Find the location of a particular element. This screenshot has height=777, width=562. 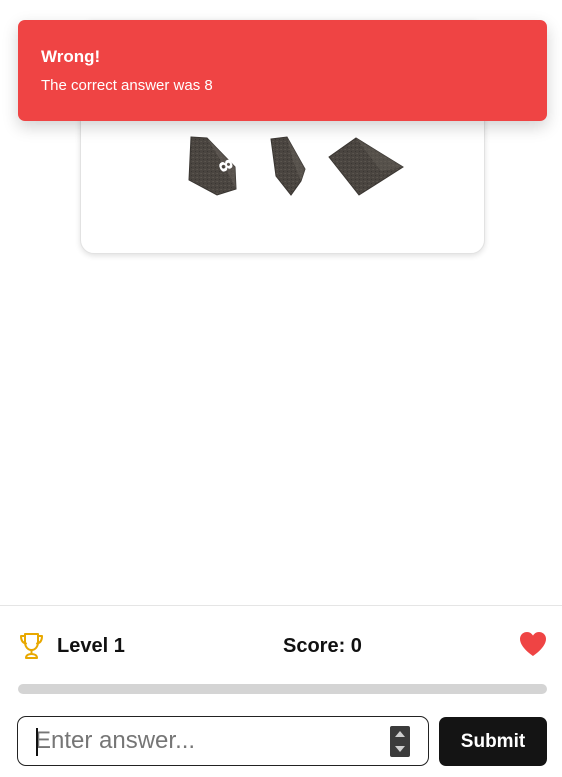

error-toast: Wrong! The correct answer was 8 is located at coordinates (282, 70).